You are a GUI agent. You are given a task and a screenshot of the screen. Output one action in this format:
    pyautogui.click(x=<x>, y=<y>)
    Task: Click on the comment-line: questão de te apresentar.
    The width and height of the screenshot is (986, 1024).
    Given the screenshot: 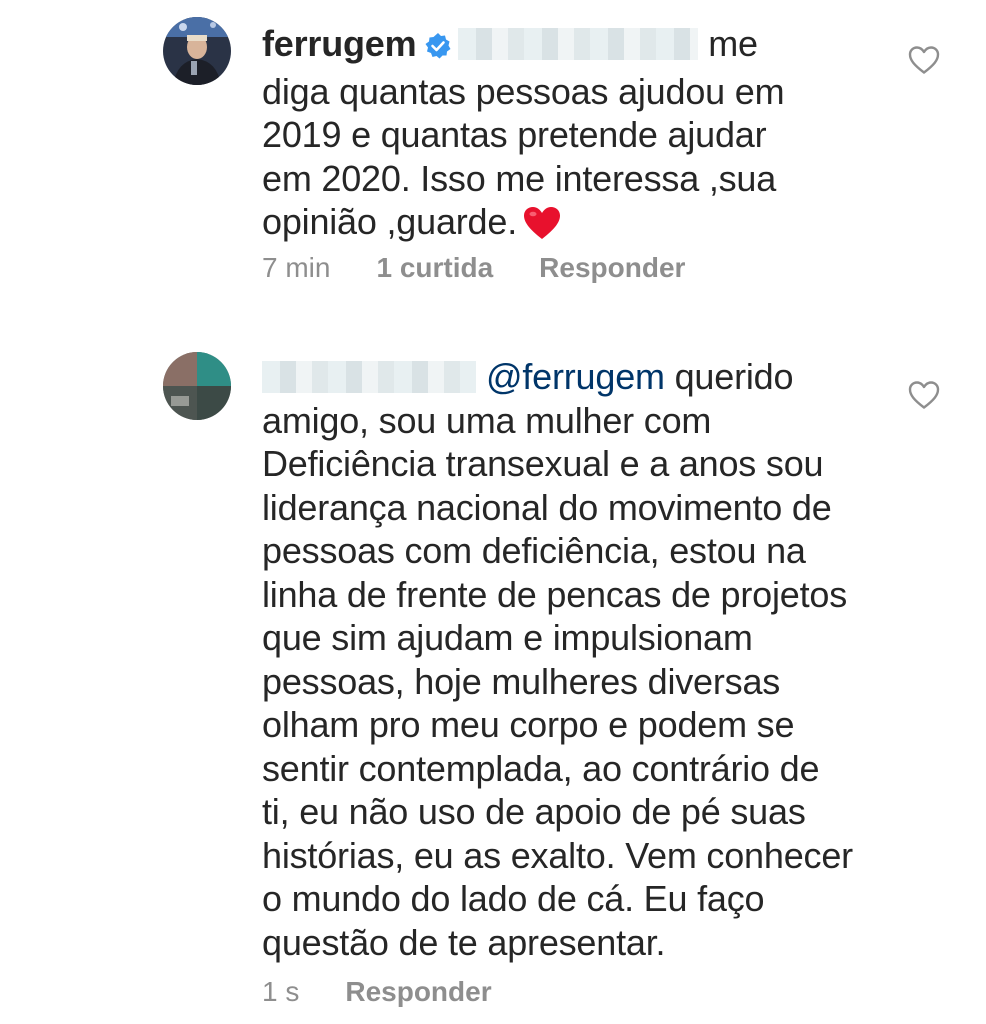 What is the action you would take?
    pyautogui.click(x=464, y=942)
    